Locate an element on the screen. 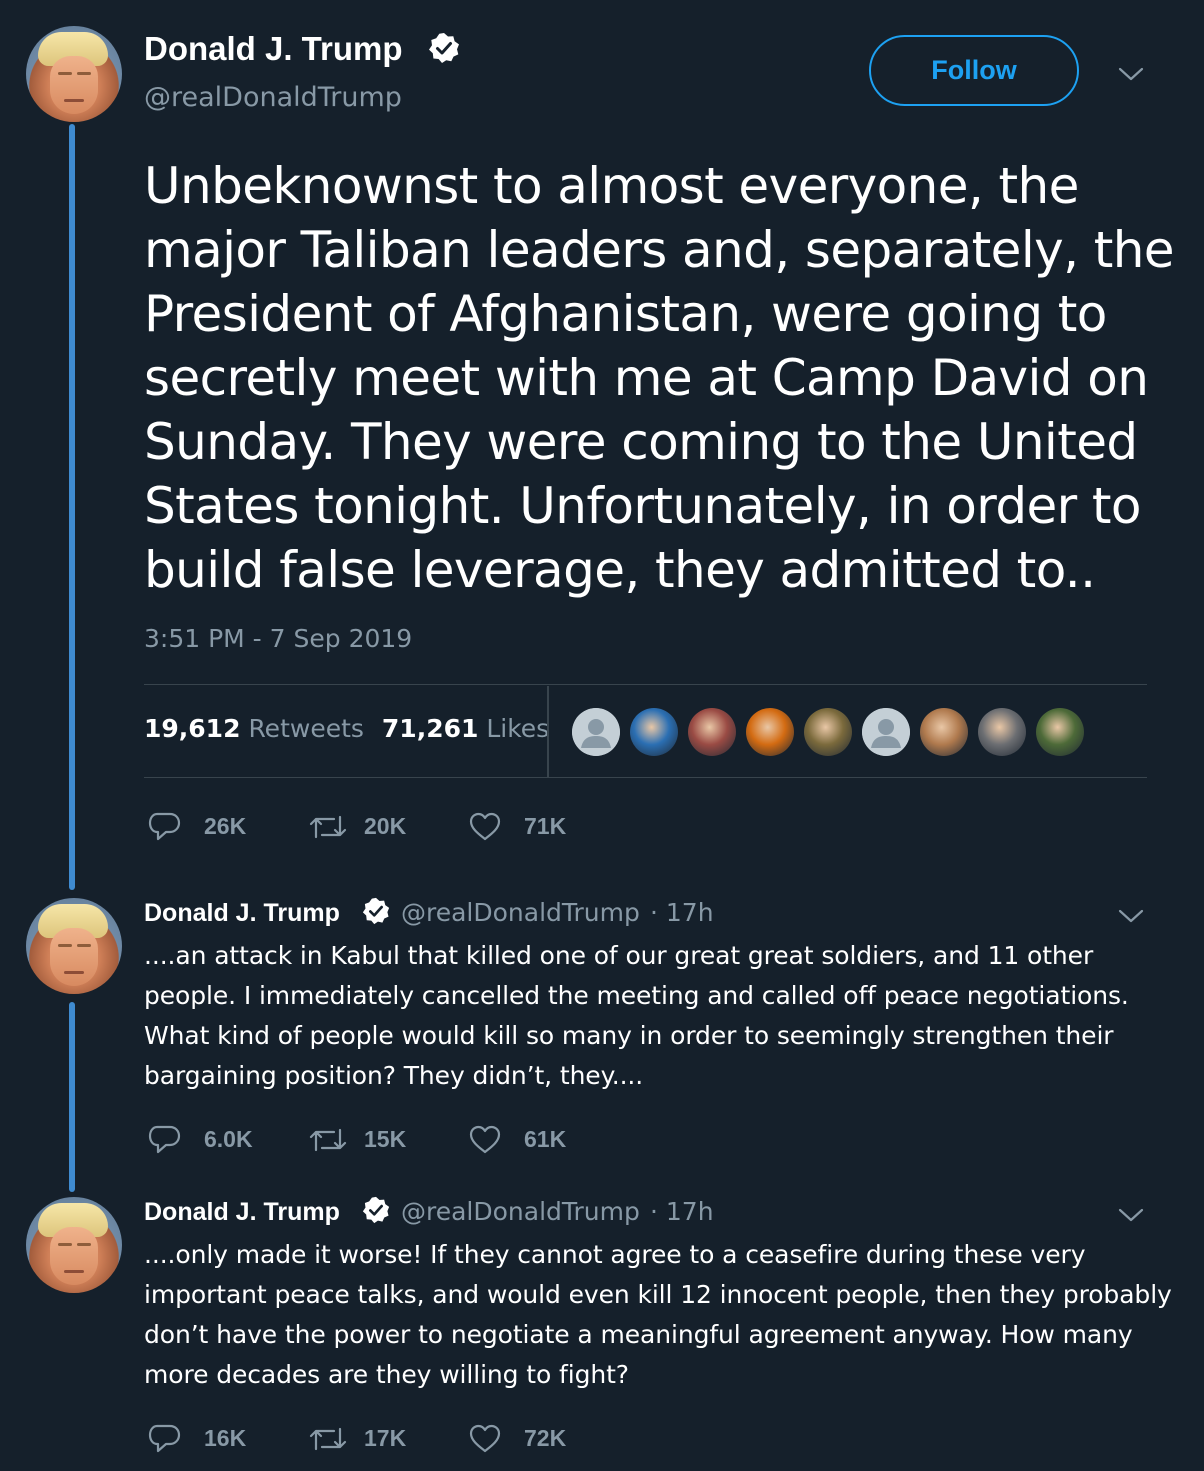 The height and width of the screenshot is (1471, 1204). tweet-actions: 26K 20K 71K is located at coordinates (398, 828).